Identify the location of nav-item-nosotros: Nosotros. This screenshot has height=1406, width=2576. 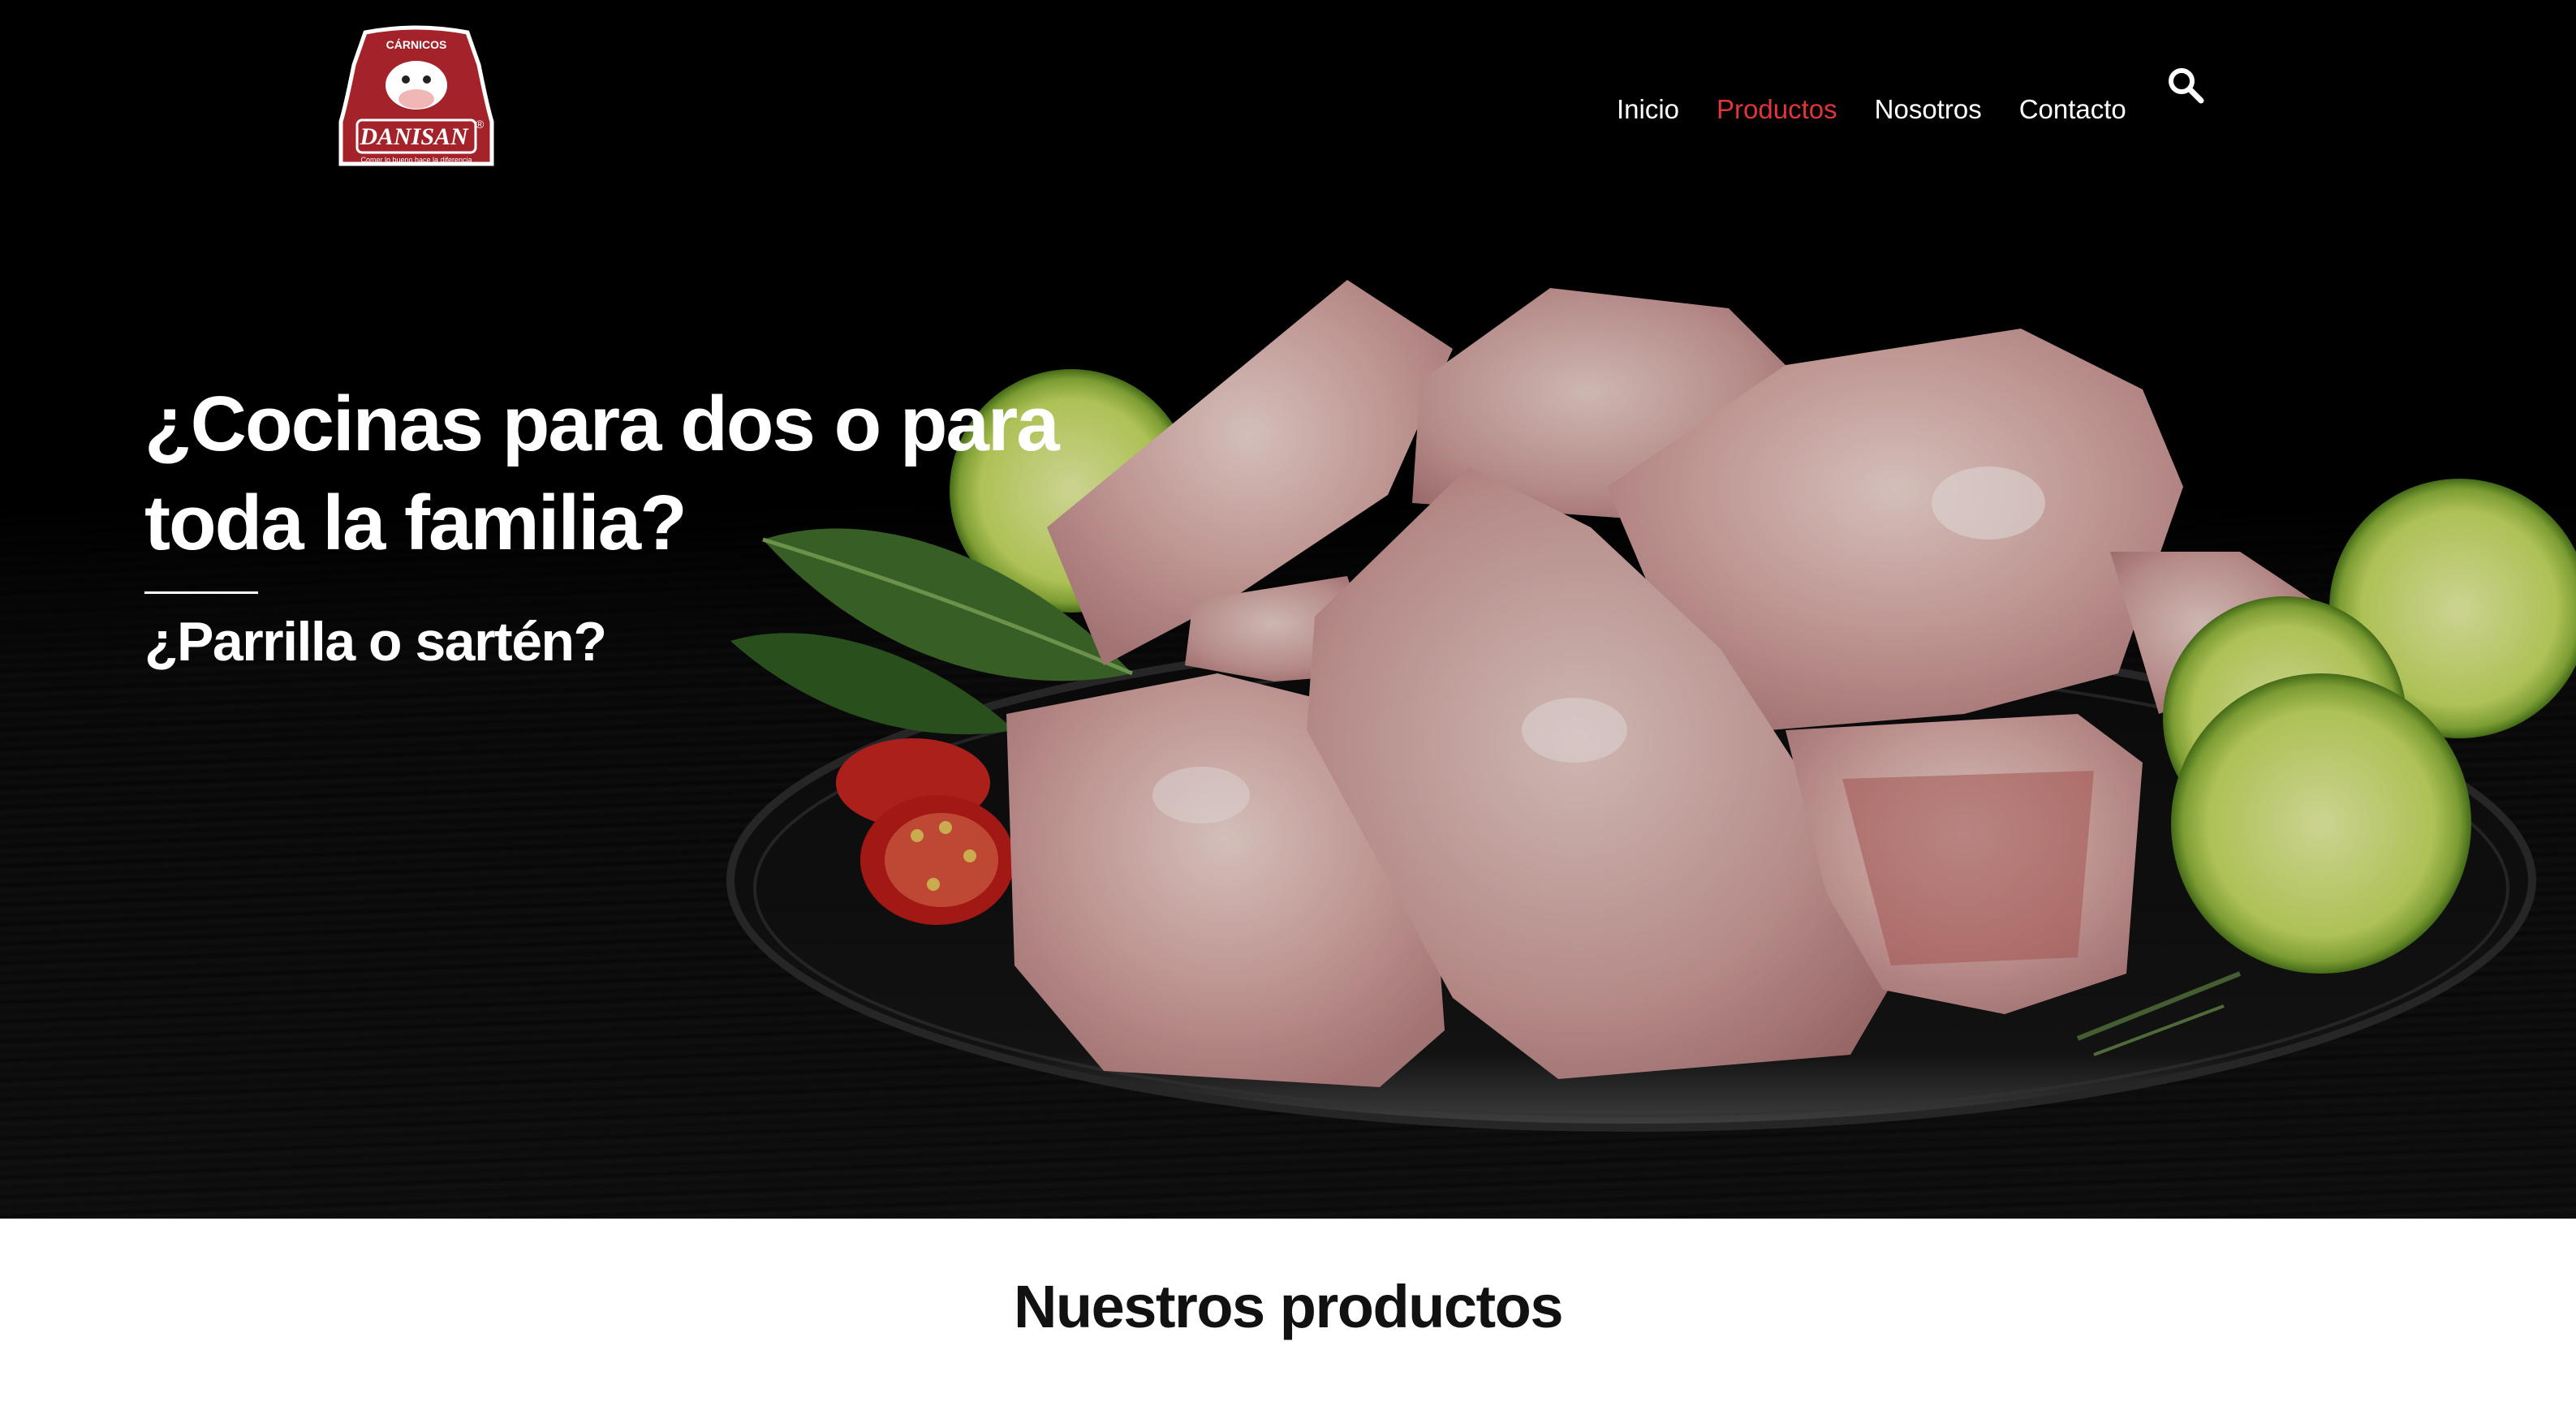
(1929, 109).